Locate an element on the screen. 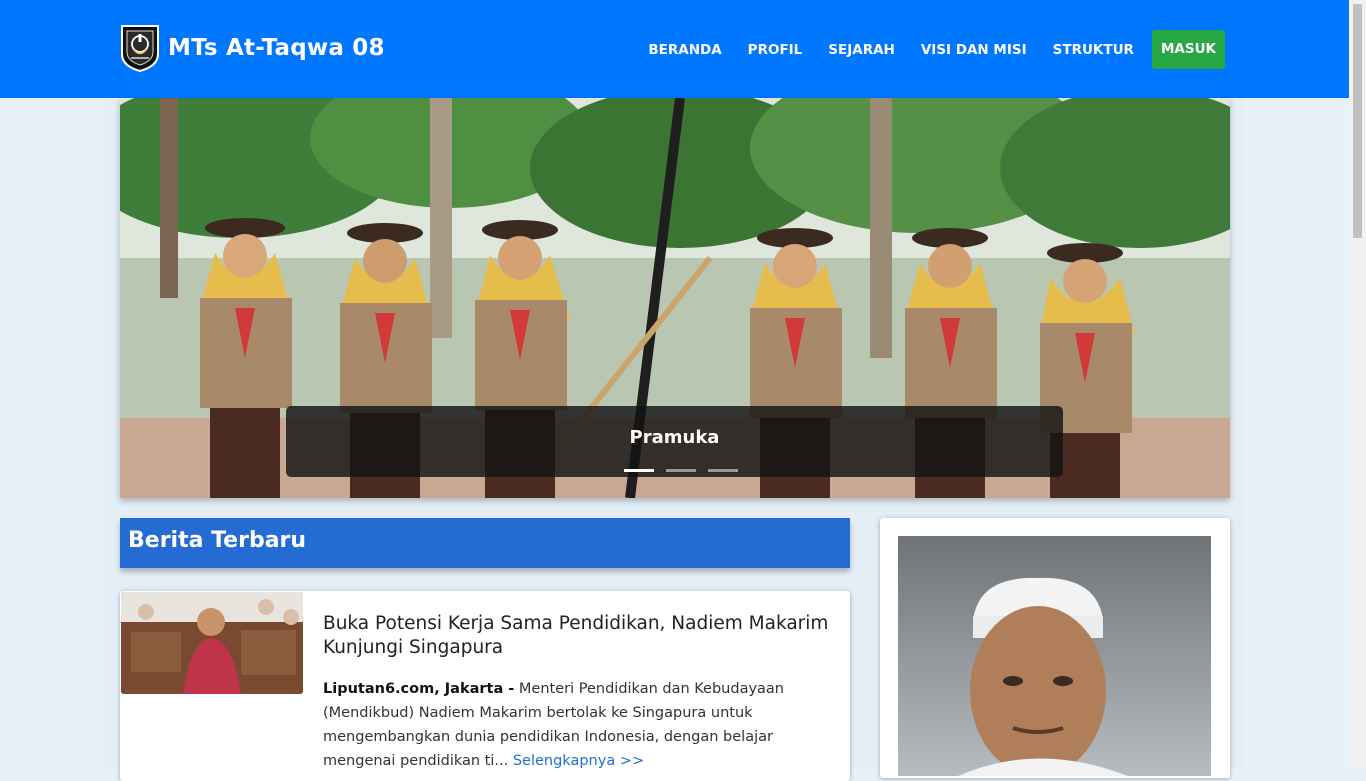  carousel-indicators is located at coordinates (687, 470).